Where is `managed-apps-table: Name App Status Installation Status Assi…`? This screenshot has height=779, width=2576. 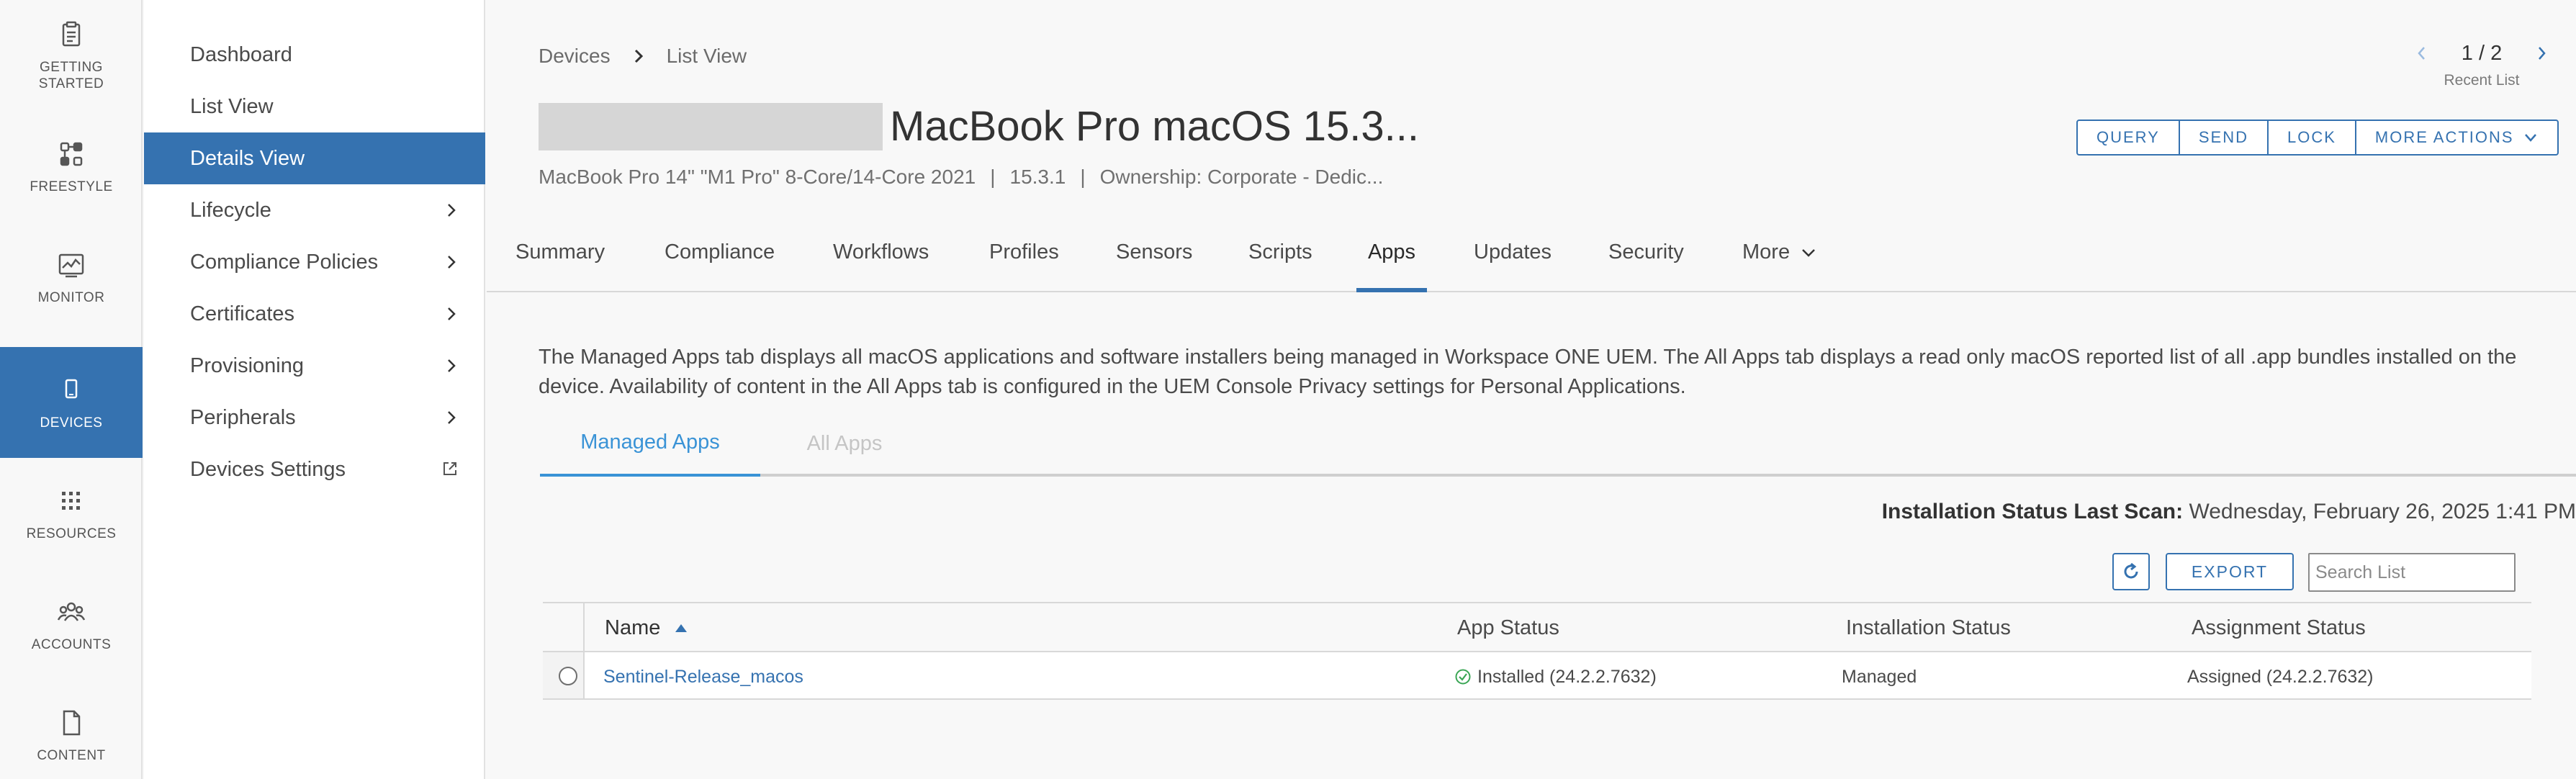
managed-apps-table: Name App Status Installation Status Assi… is located at coordinates (1537, 651).